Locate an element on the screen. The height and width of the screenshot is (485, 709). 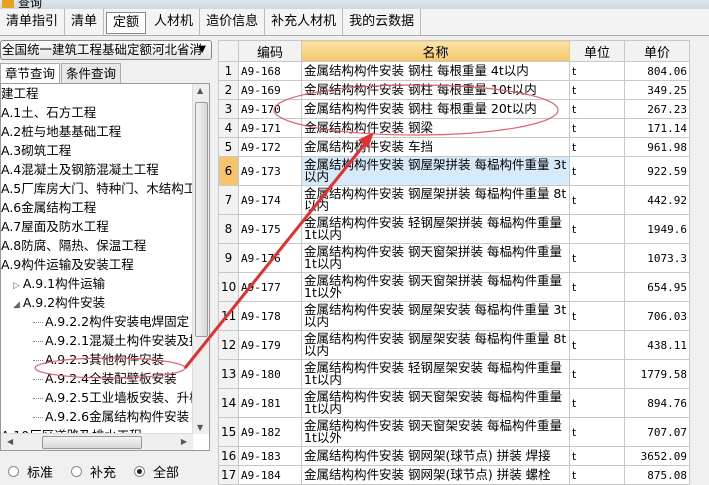
price-cell: 804.06 is located at coordinates (657, 71).